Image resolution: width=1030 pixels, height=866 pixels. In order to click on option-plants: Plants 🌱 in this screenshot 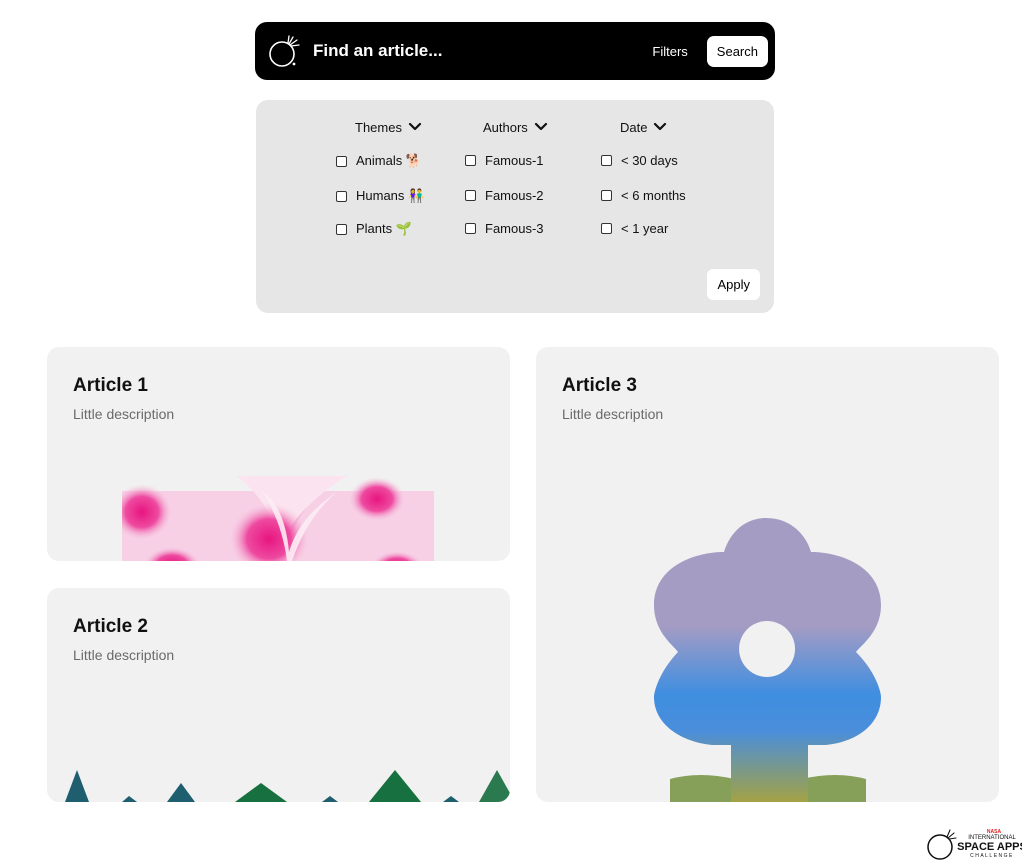, I will do `click(374, 229)`.